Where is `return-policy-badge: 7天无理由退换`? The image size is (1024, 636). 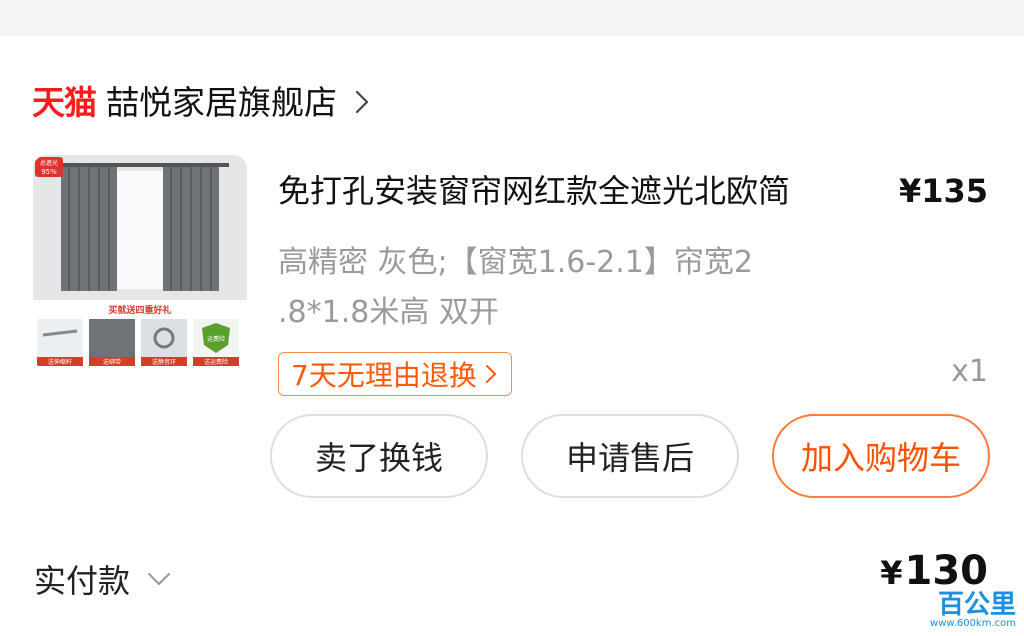 return-policy-badge: 7天无理由退换 is located at coordinates (395, 374).